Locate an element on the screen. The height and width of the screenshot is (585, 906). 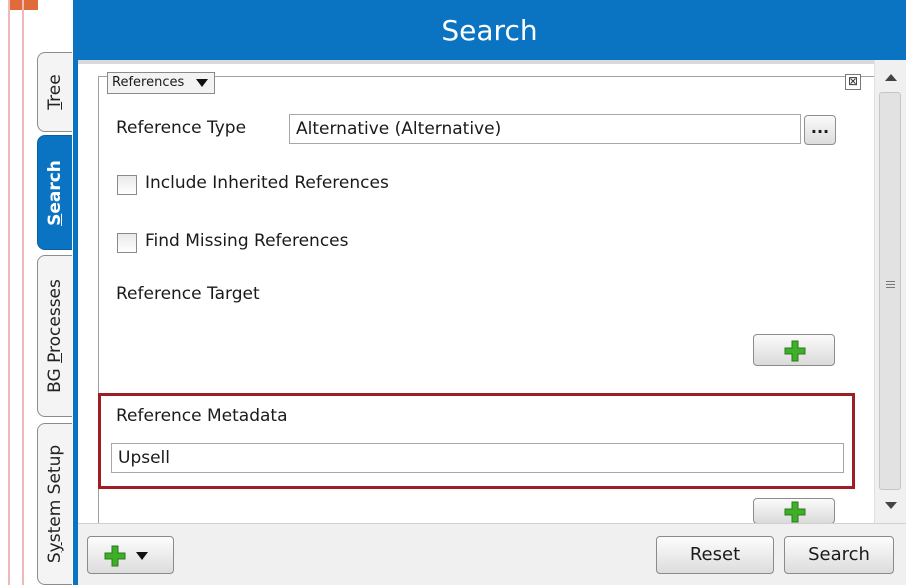
page-title: Search is located at coordinates (489, 30).